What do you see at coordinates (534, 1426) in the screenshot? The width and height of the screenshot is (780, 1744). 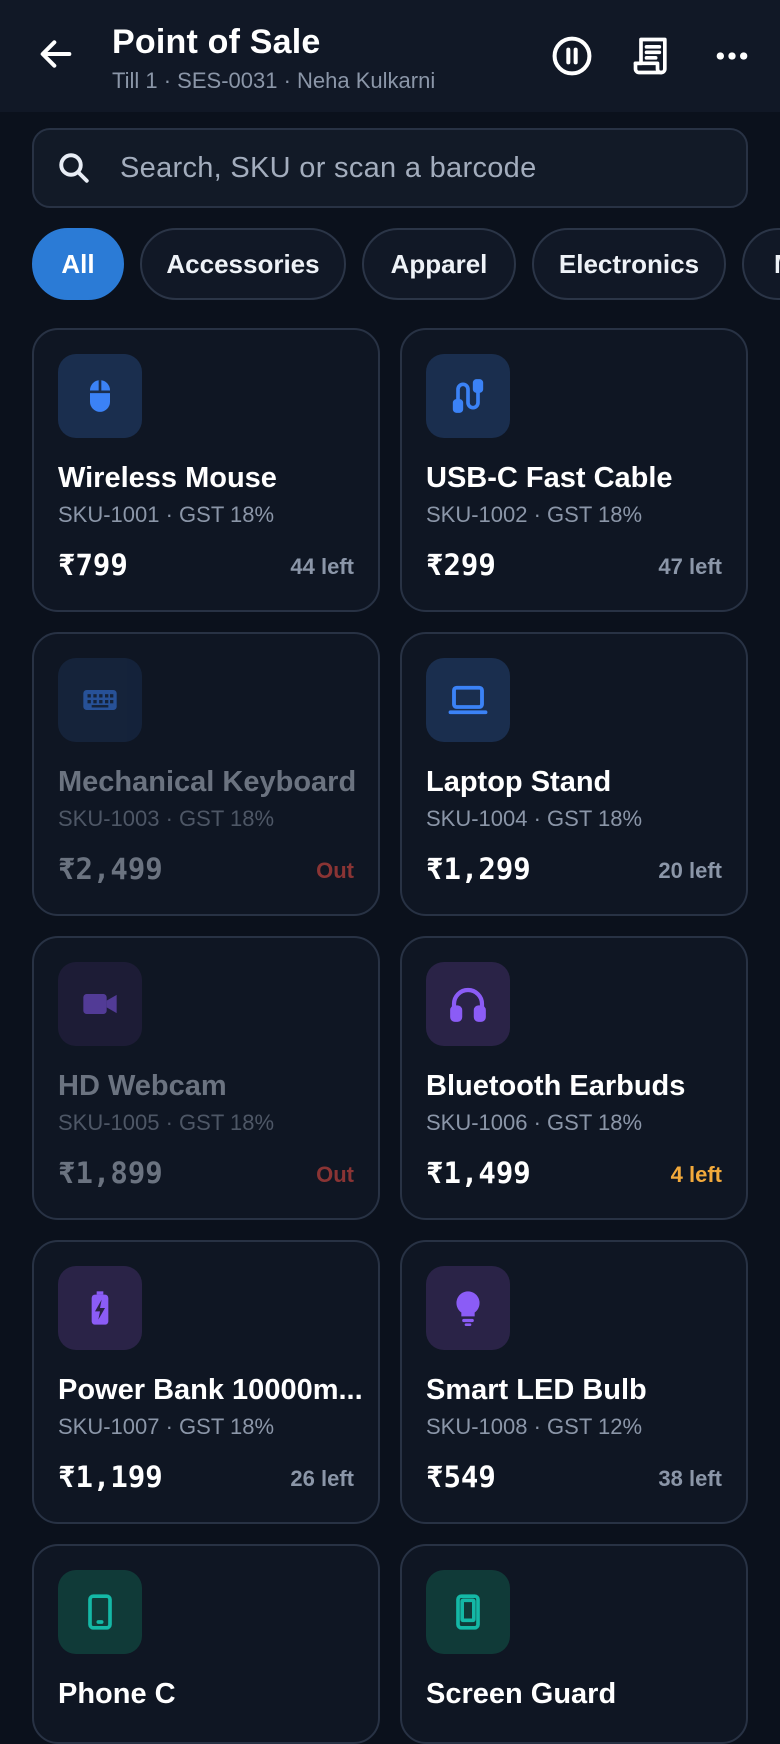 I see `product-meta: SKU-1008 · GST 12%` at bounding box center [534, 1426].